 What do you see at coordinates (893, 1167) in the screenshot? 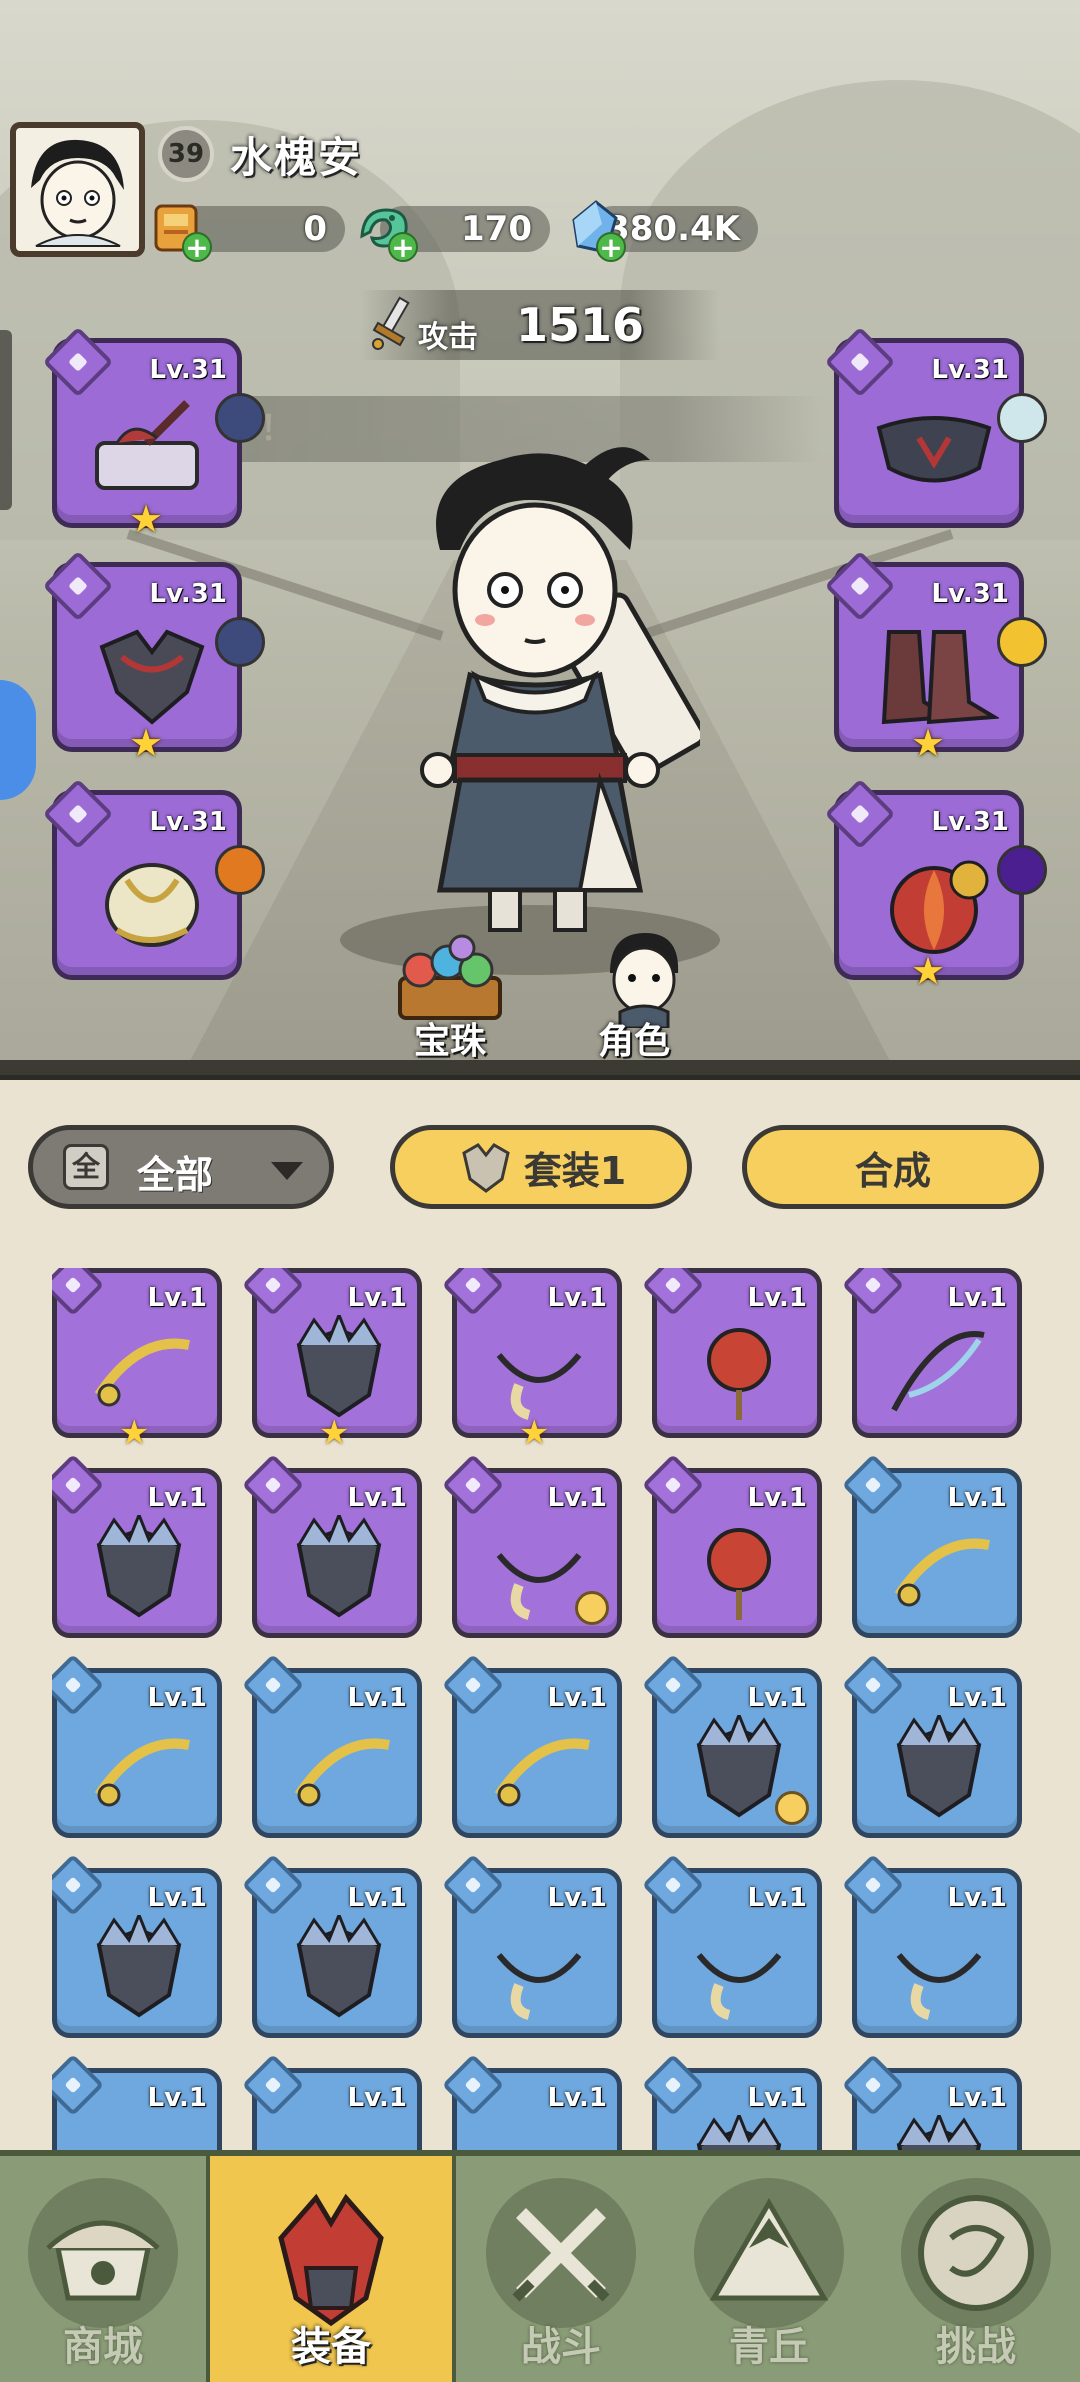
I see `merge-button: 合成` at bounding box center [893, 1167].